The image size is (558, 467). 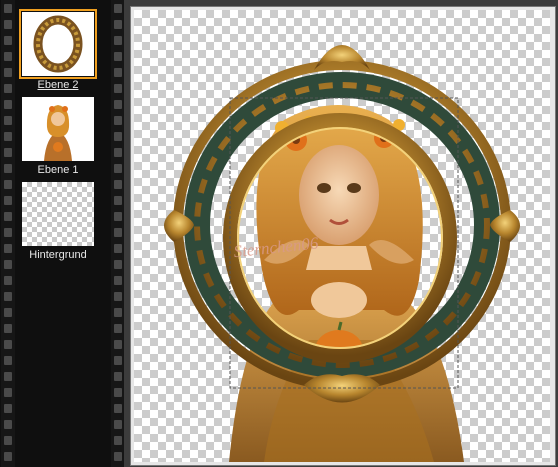 What do you see at coordinates (58, 255) in the screenshot?
I see `layer-label: Hintergrund` at bounding box center [58, 255].